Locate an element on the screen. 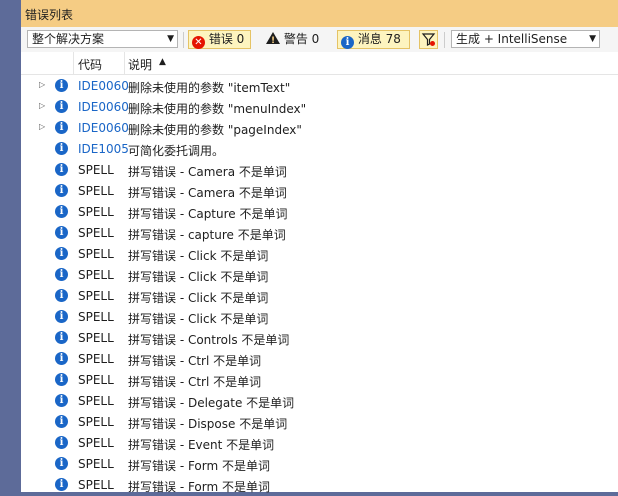 The width and height of the screenshot is (618, 496). errors-filter-button: ✕ 错误 0 is located at coordinates (219, 39).